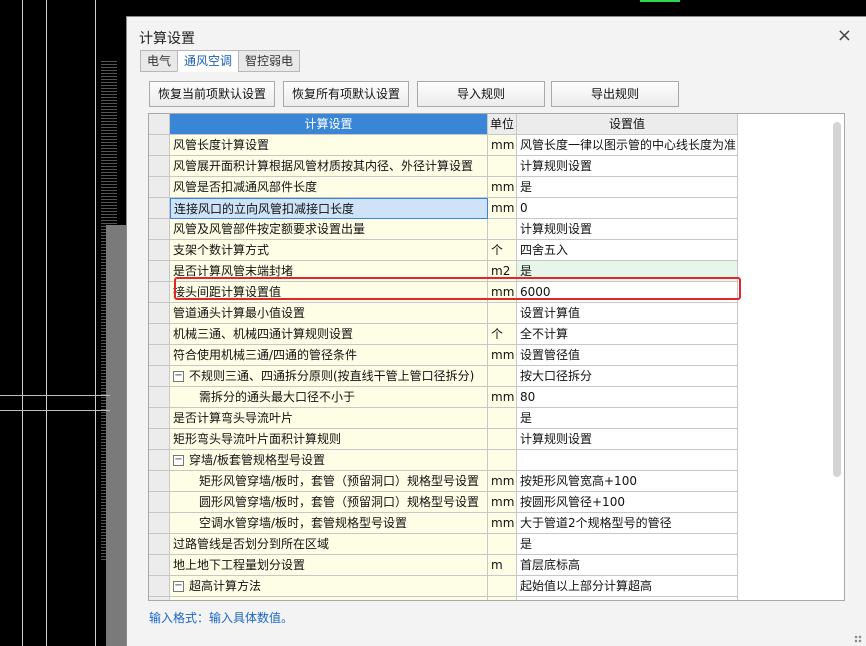 Image resolution: width=866 pixels, height=646 pixels. What do you see at coordinates (329, 460) in the screenshot?
I see `setting-name-cell: − 穿墙/板套管规格型号设置` at bounding box center [329, 460].